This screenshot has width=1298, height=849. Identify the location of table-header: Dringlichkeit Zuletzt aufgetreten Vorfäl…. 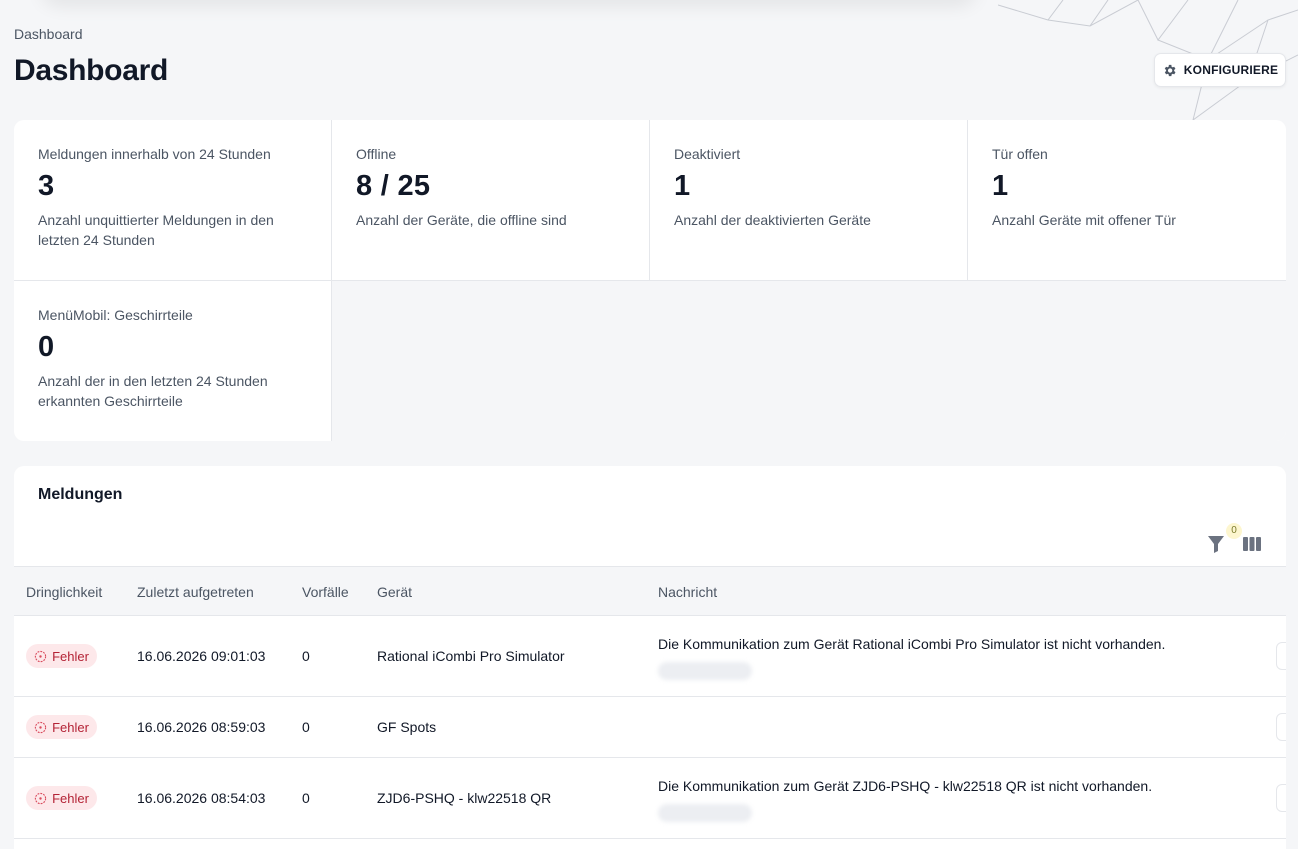
(650, 591).